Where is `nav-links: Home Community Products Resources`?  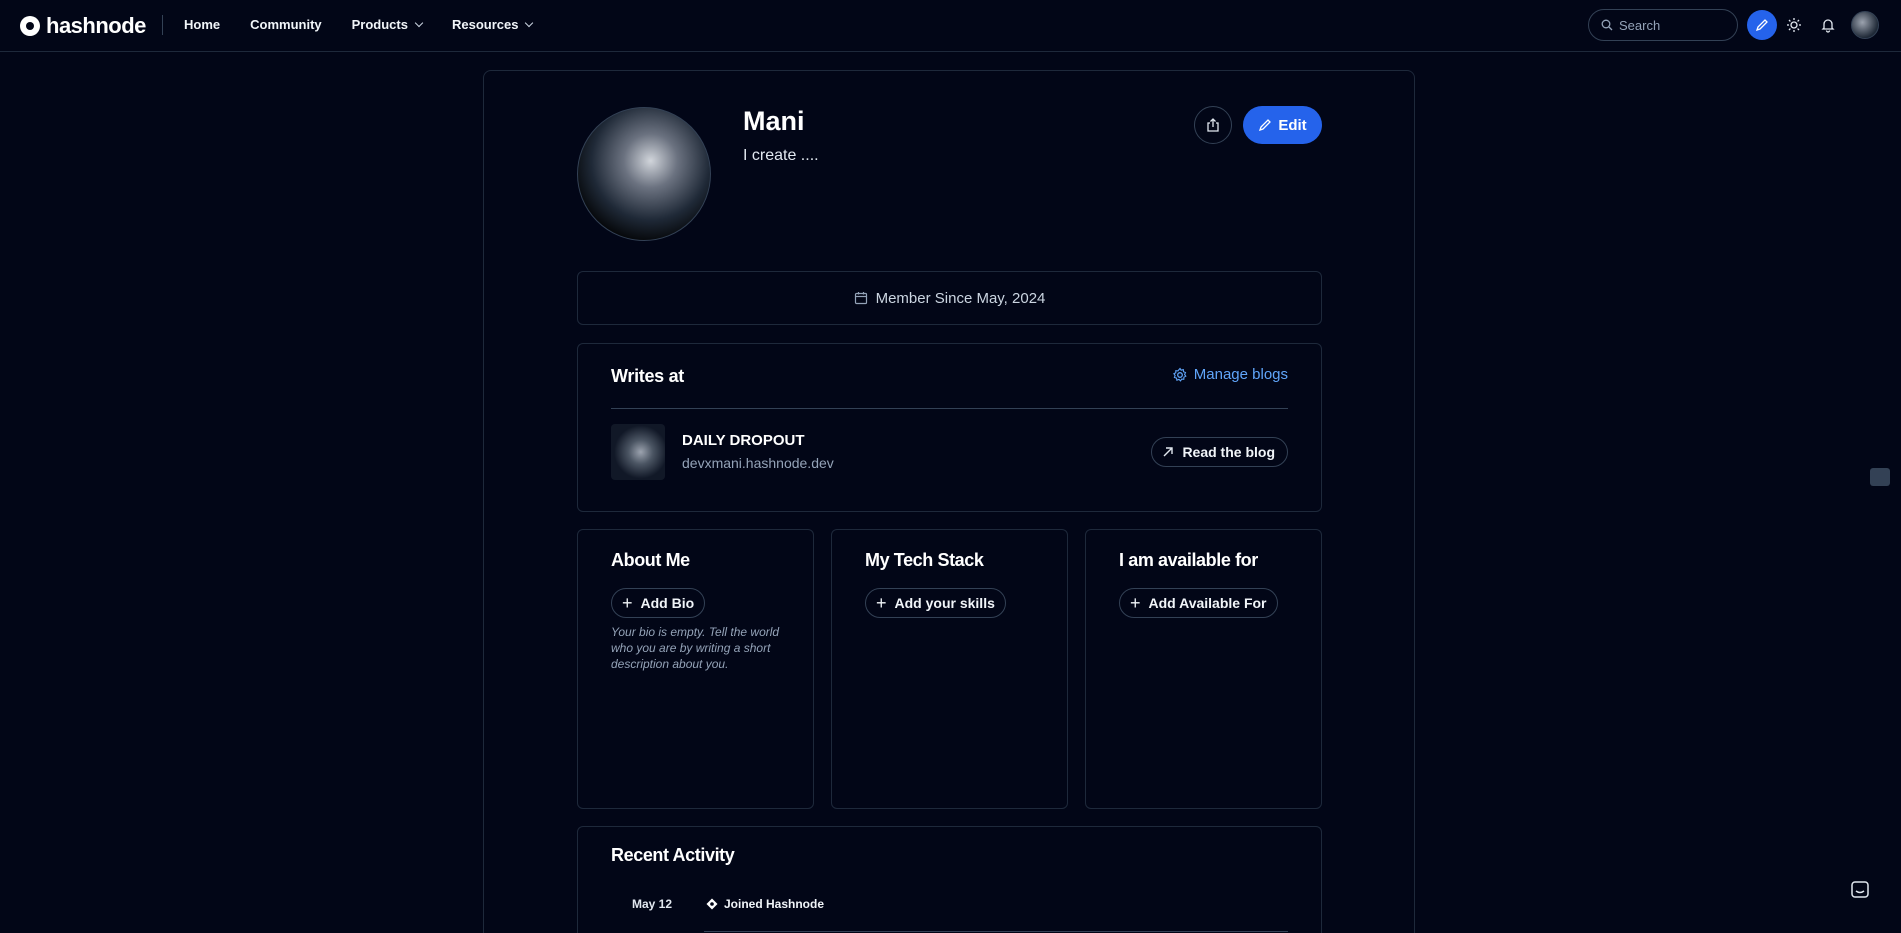 nav-links: Home Community Products Resources is located at coordinates (359, 24).